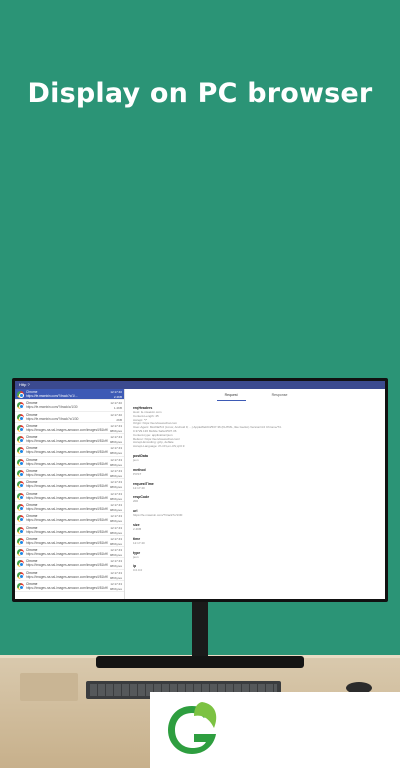 This screenshot has height=768, width=400. I want to click on request-time: 12:17:40, so click(116, 403).